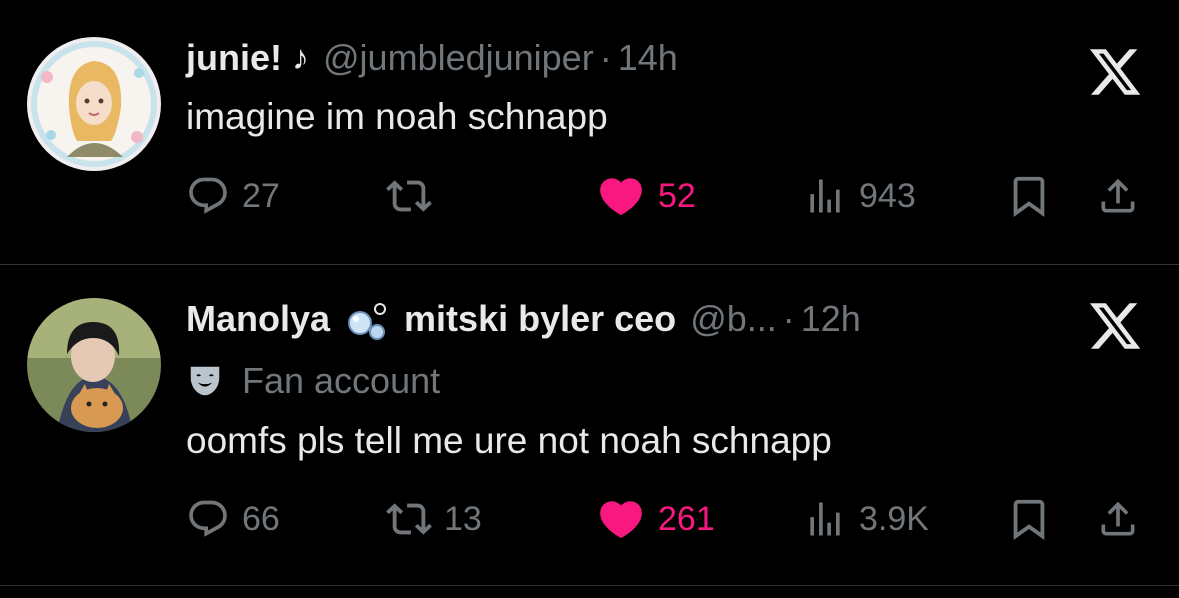 This screenshot has height=598, width=1179. What do you see at coordinates (368, 319) in the screenshot?
I see `bubbles-icon` at bounding box center [368, 319].